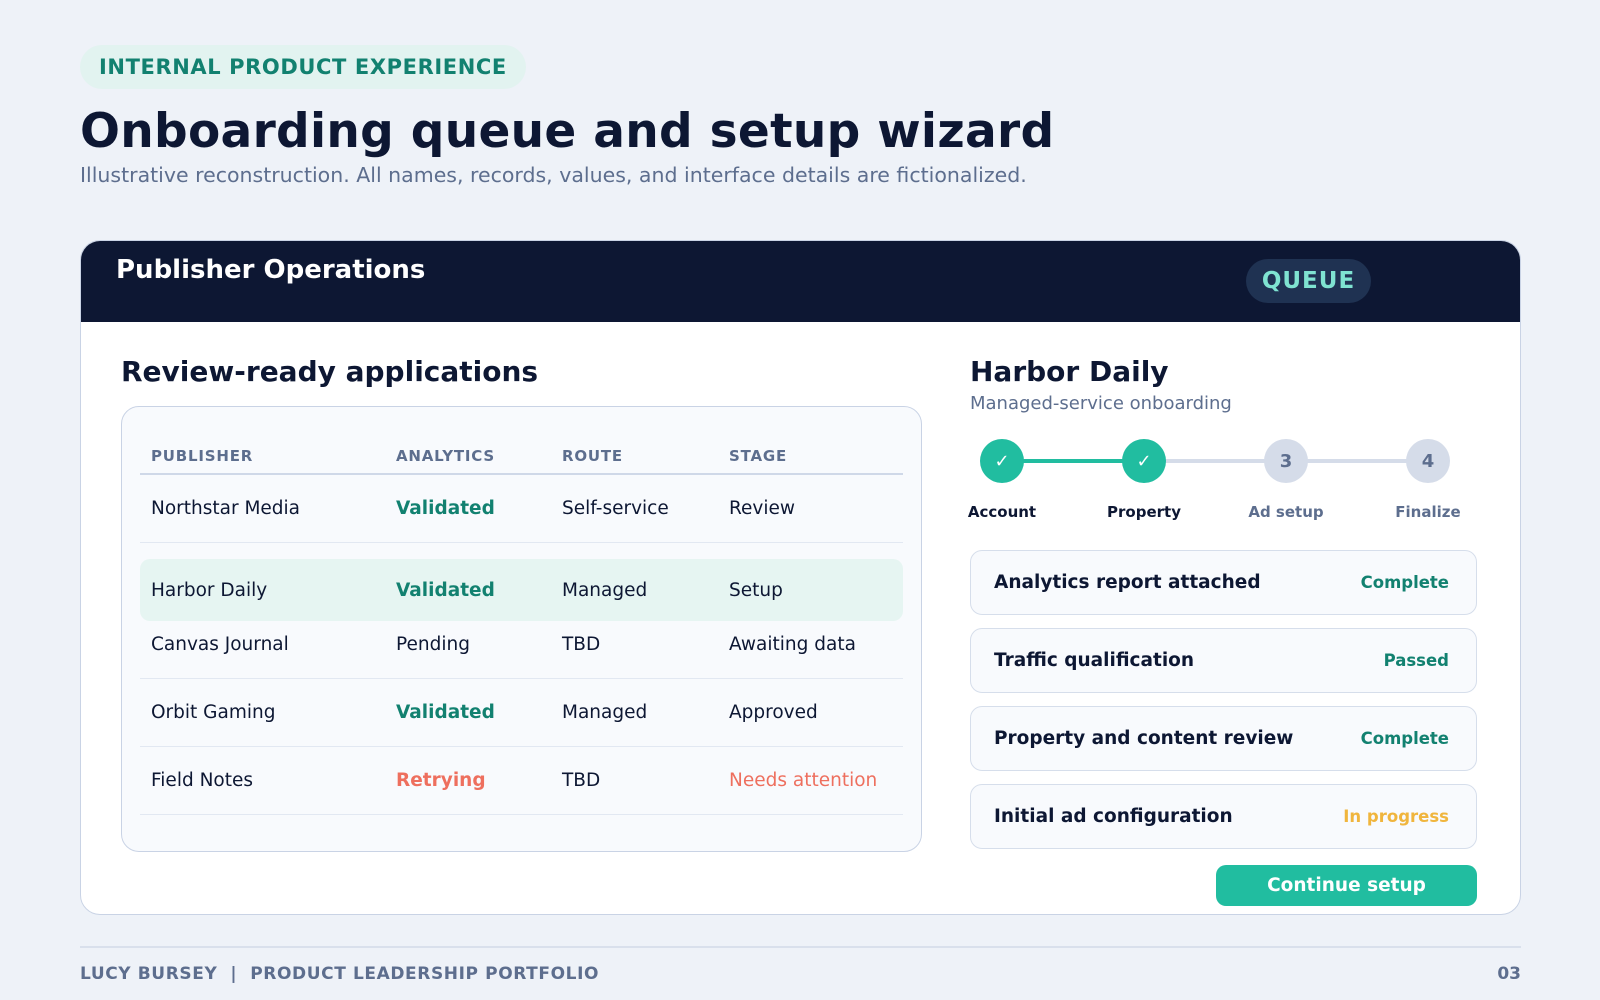  Describe the element at coordinates (1416, 660) in the screenshot. I see `checklist-item-status: Passed` at that location.